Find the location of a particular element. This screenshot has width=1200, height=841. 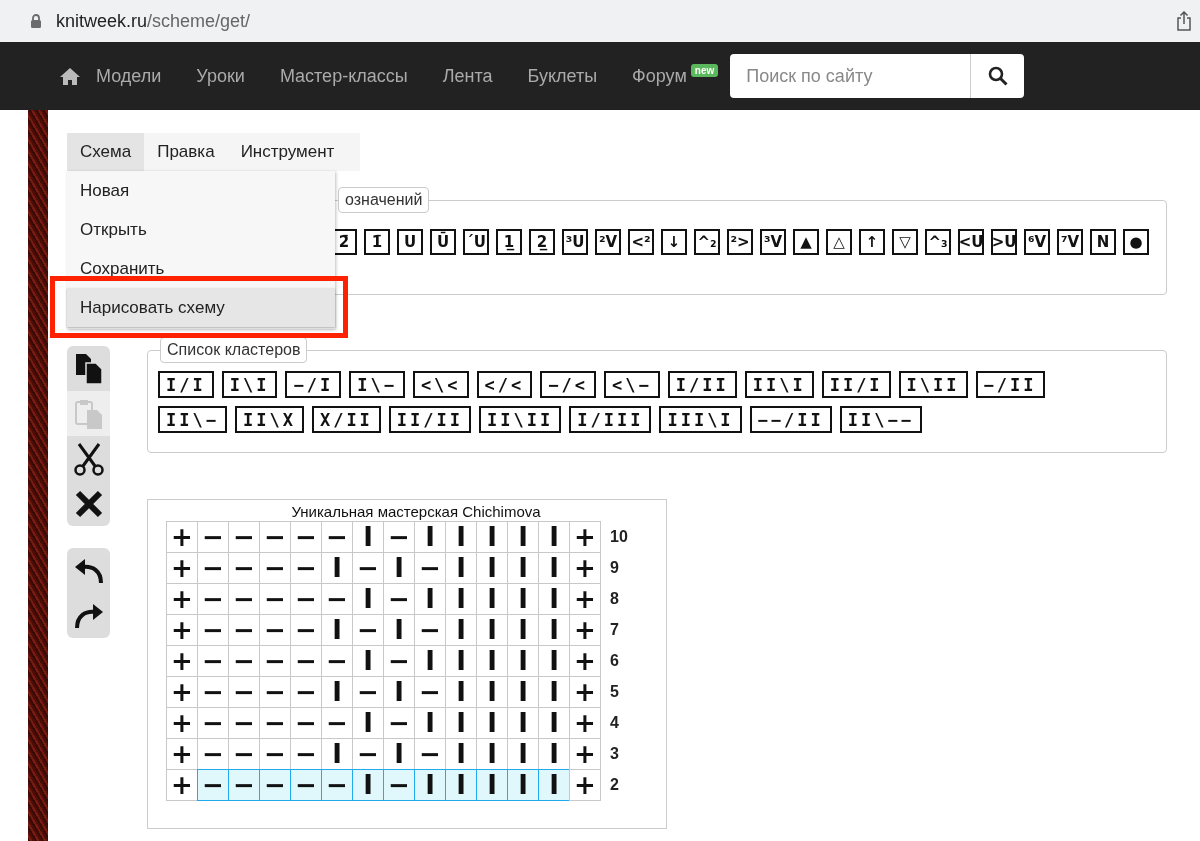

cluster-button: </< is located at coordinates (504, 384).